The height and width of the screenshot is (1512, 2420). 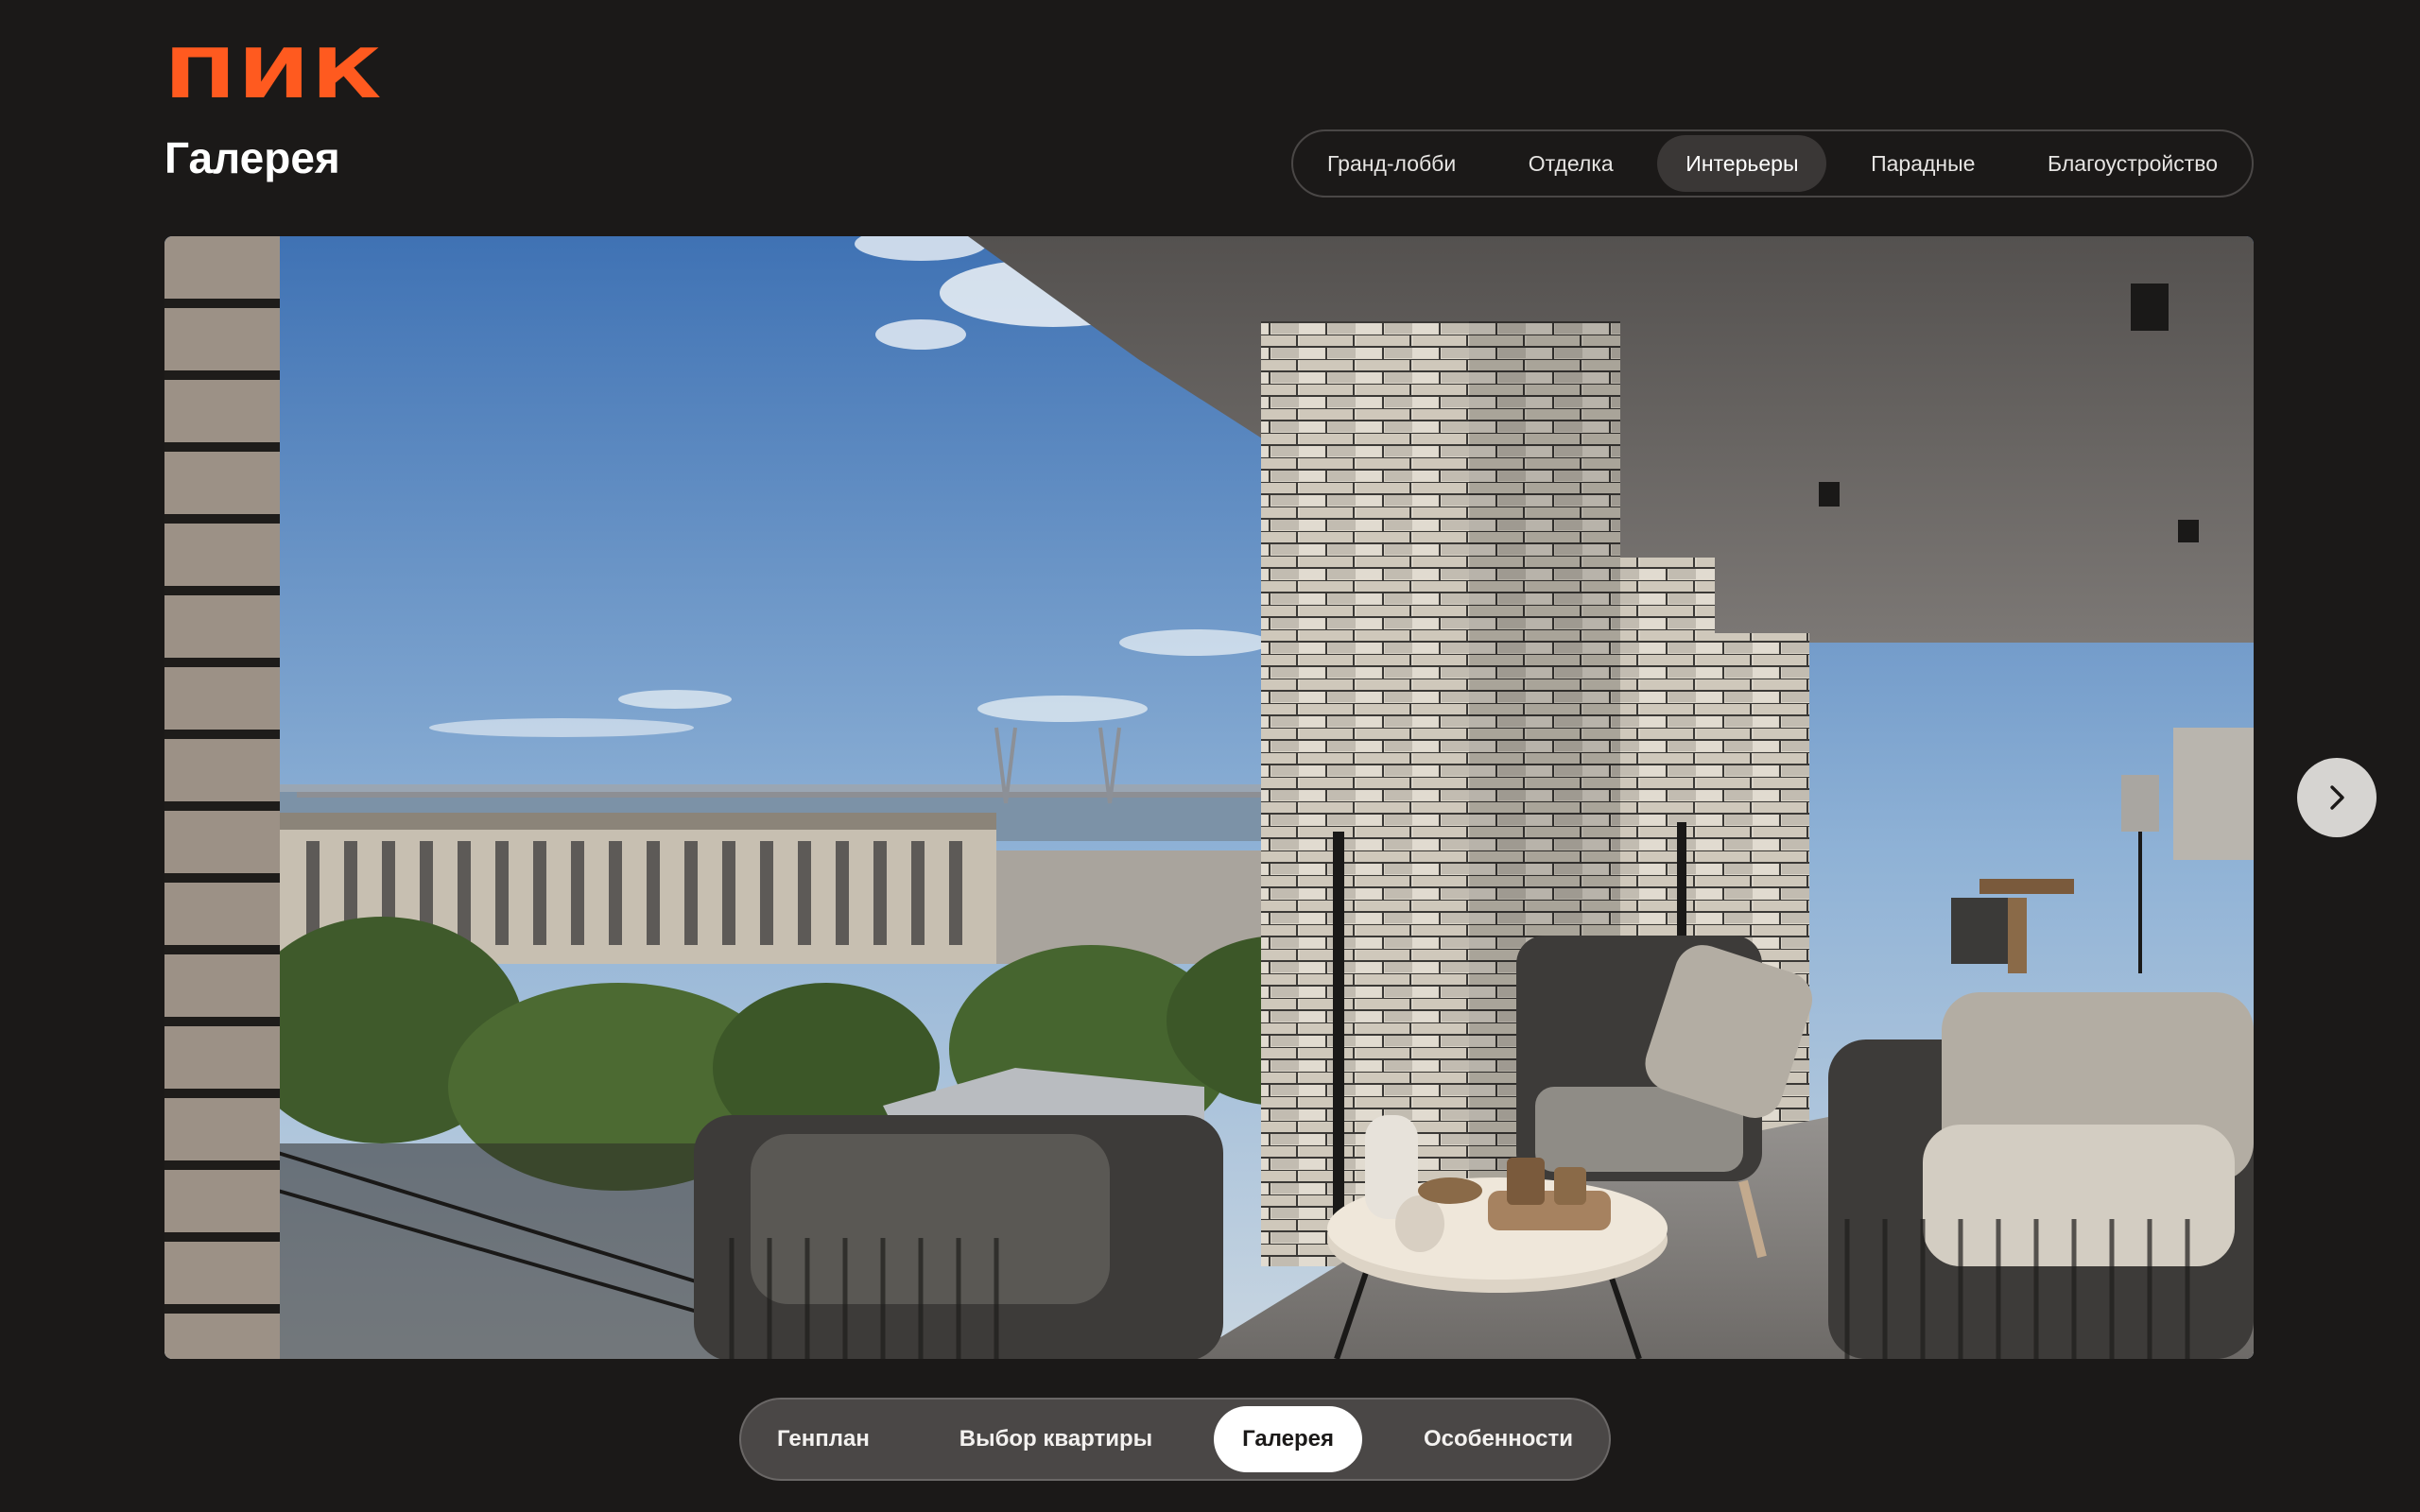 What do you see at coordinates (1288, 1439) in the screenshot?
I see `nav-gallery: Галерея` at bounding box center [1288, 1439].